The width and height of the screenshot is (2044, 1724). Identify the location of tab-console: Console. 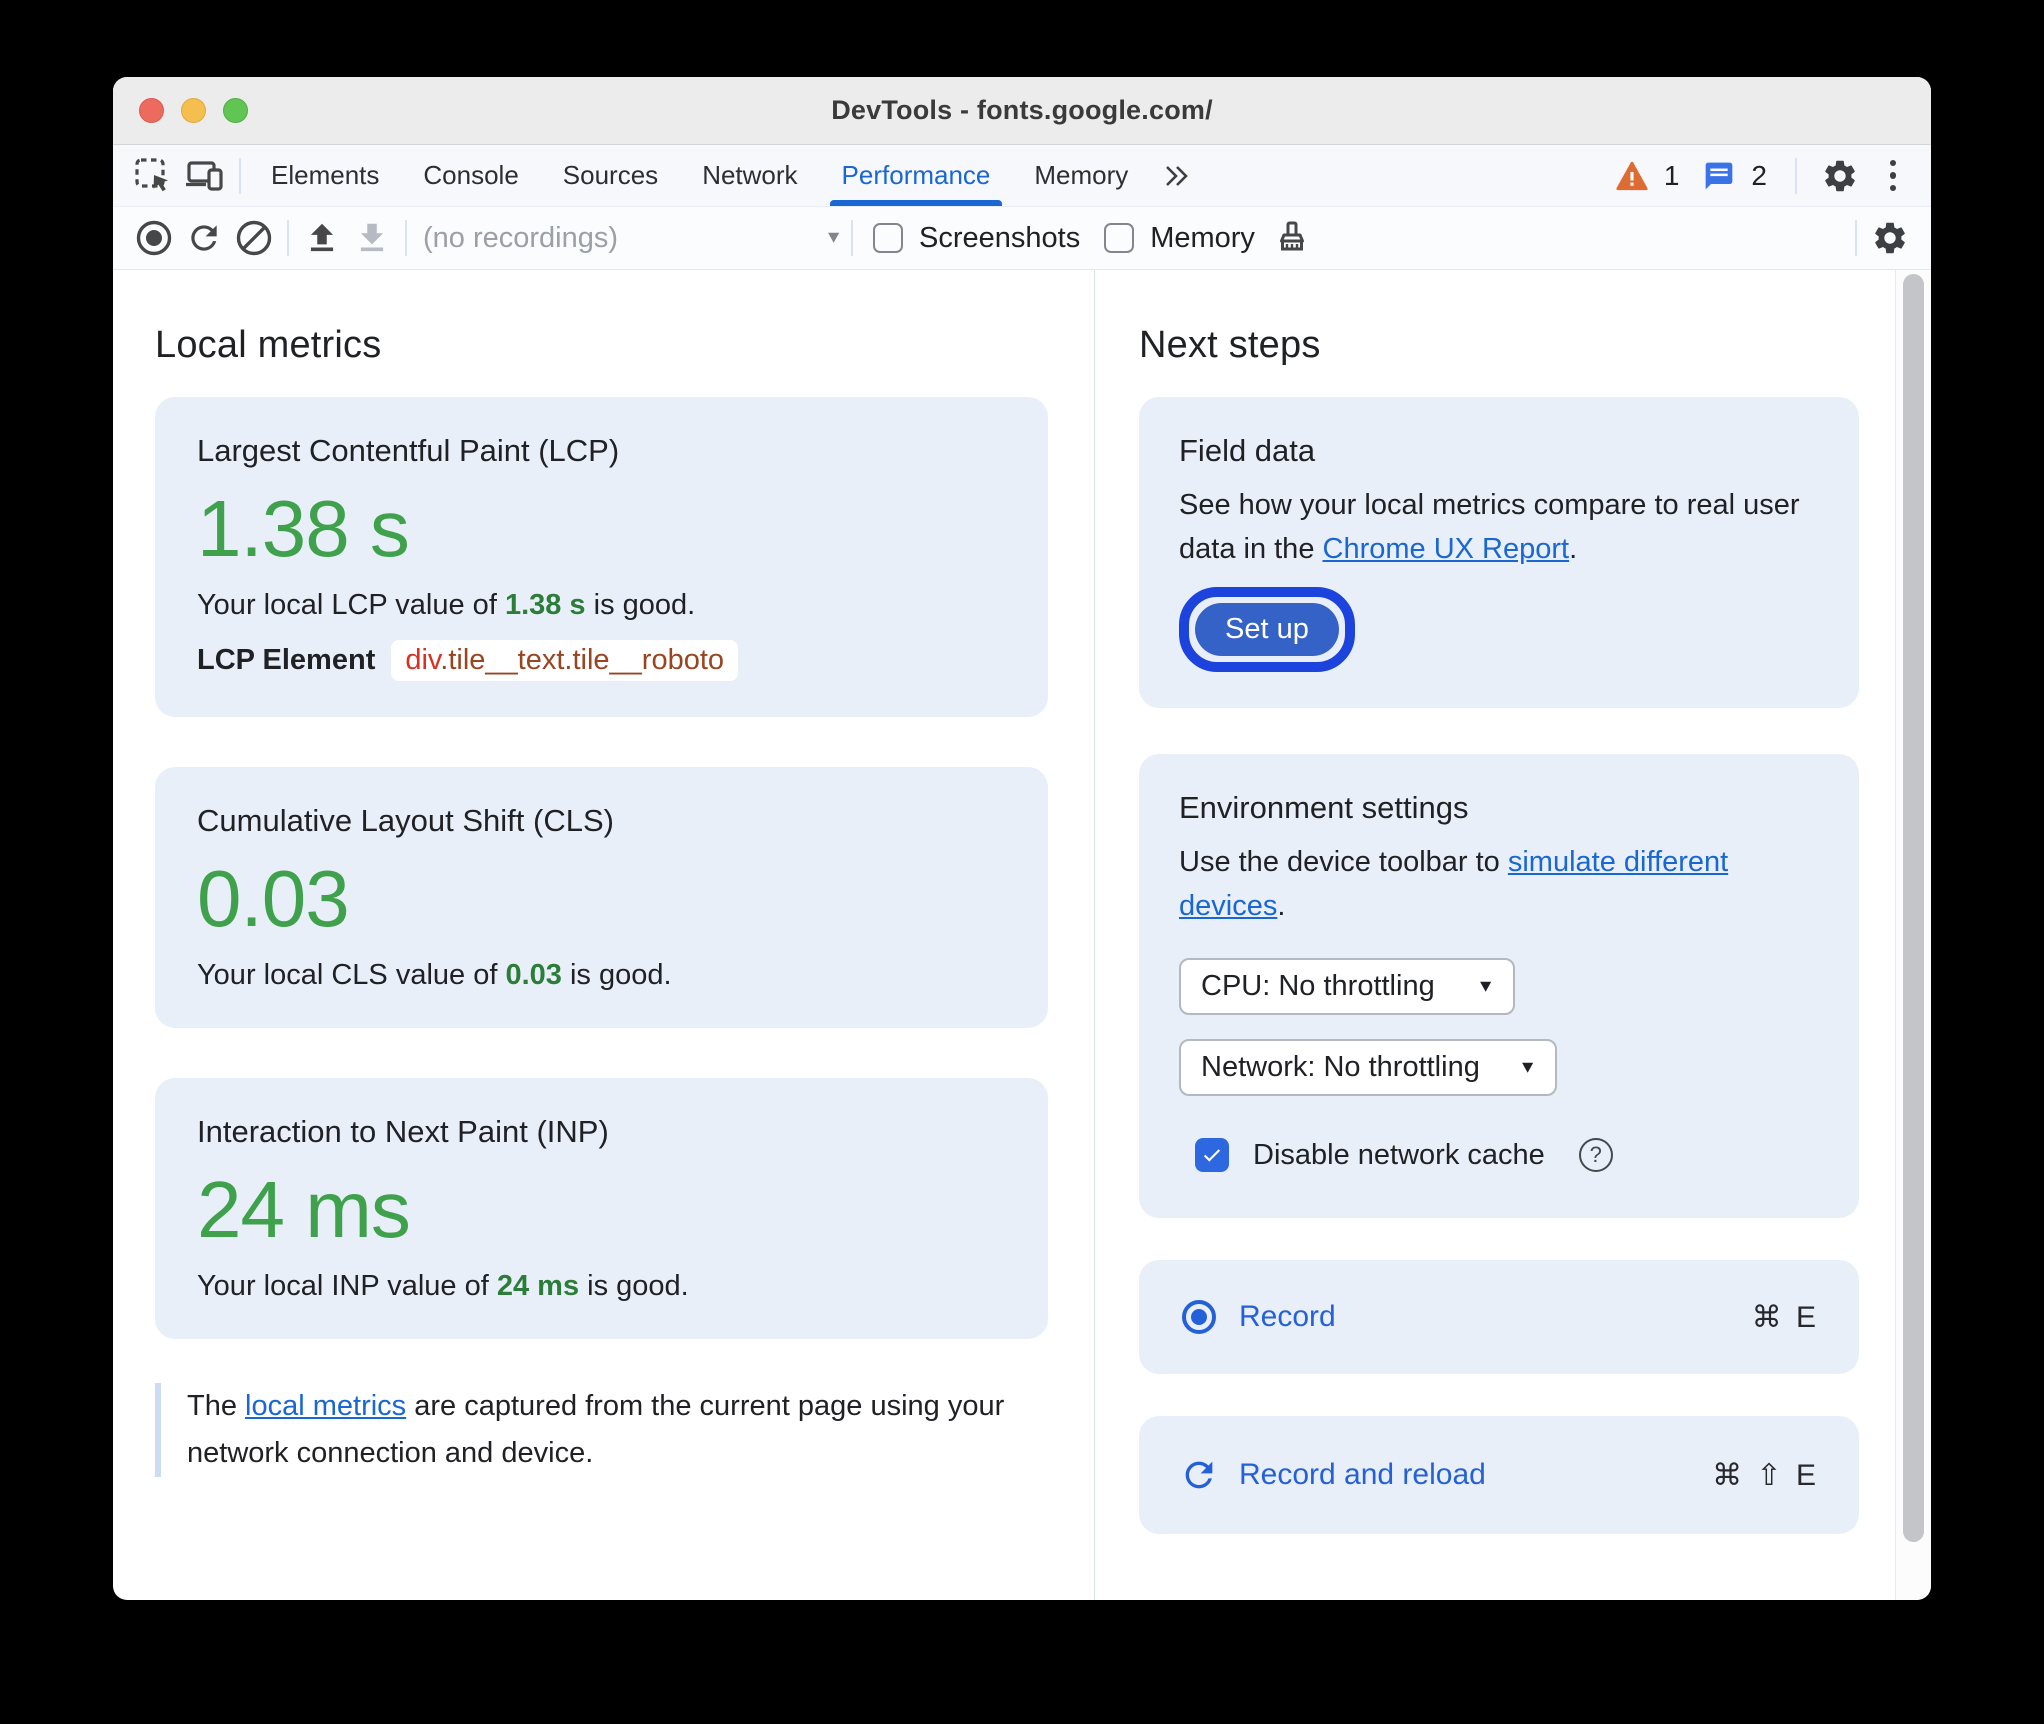
(470, 175).